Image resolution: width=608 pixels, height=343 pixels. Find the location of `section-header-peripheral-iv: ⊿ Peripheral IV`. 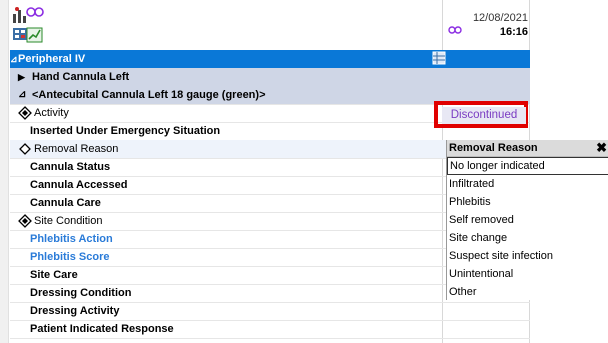

section-header-peripheral-iv: ⊿ Peripheral IV is located at coordinates (270, 59).